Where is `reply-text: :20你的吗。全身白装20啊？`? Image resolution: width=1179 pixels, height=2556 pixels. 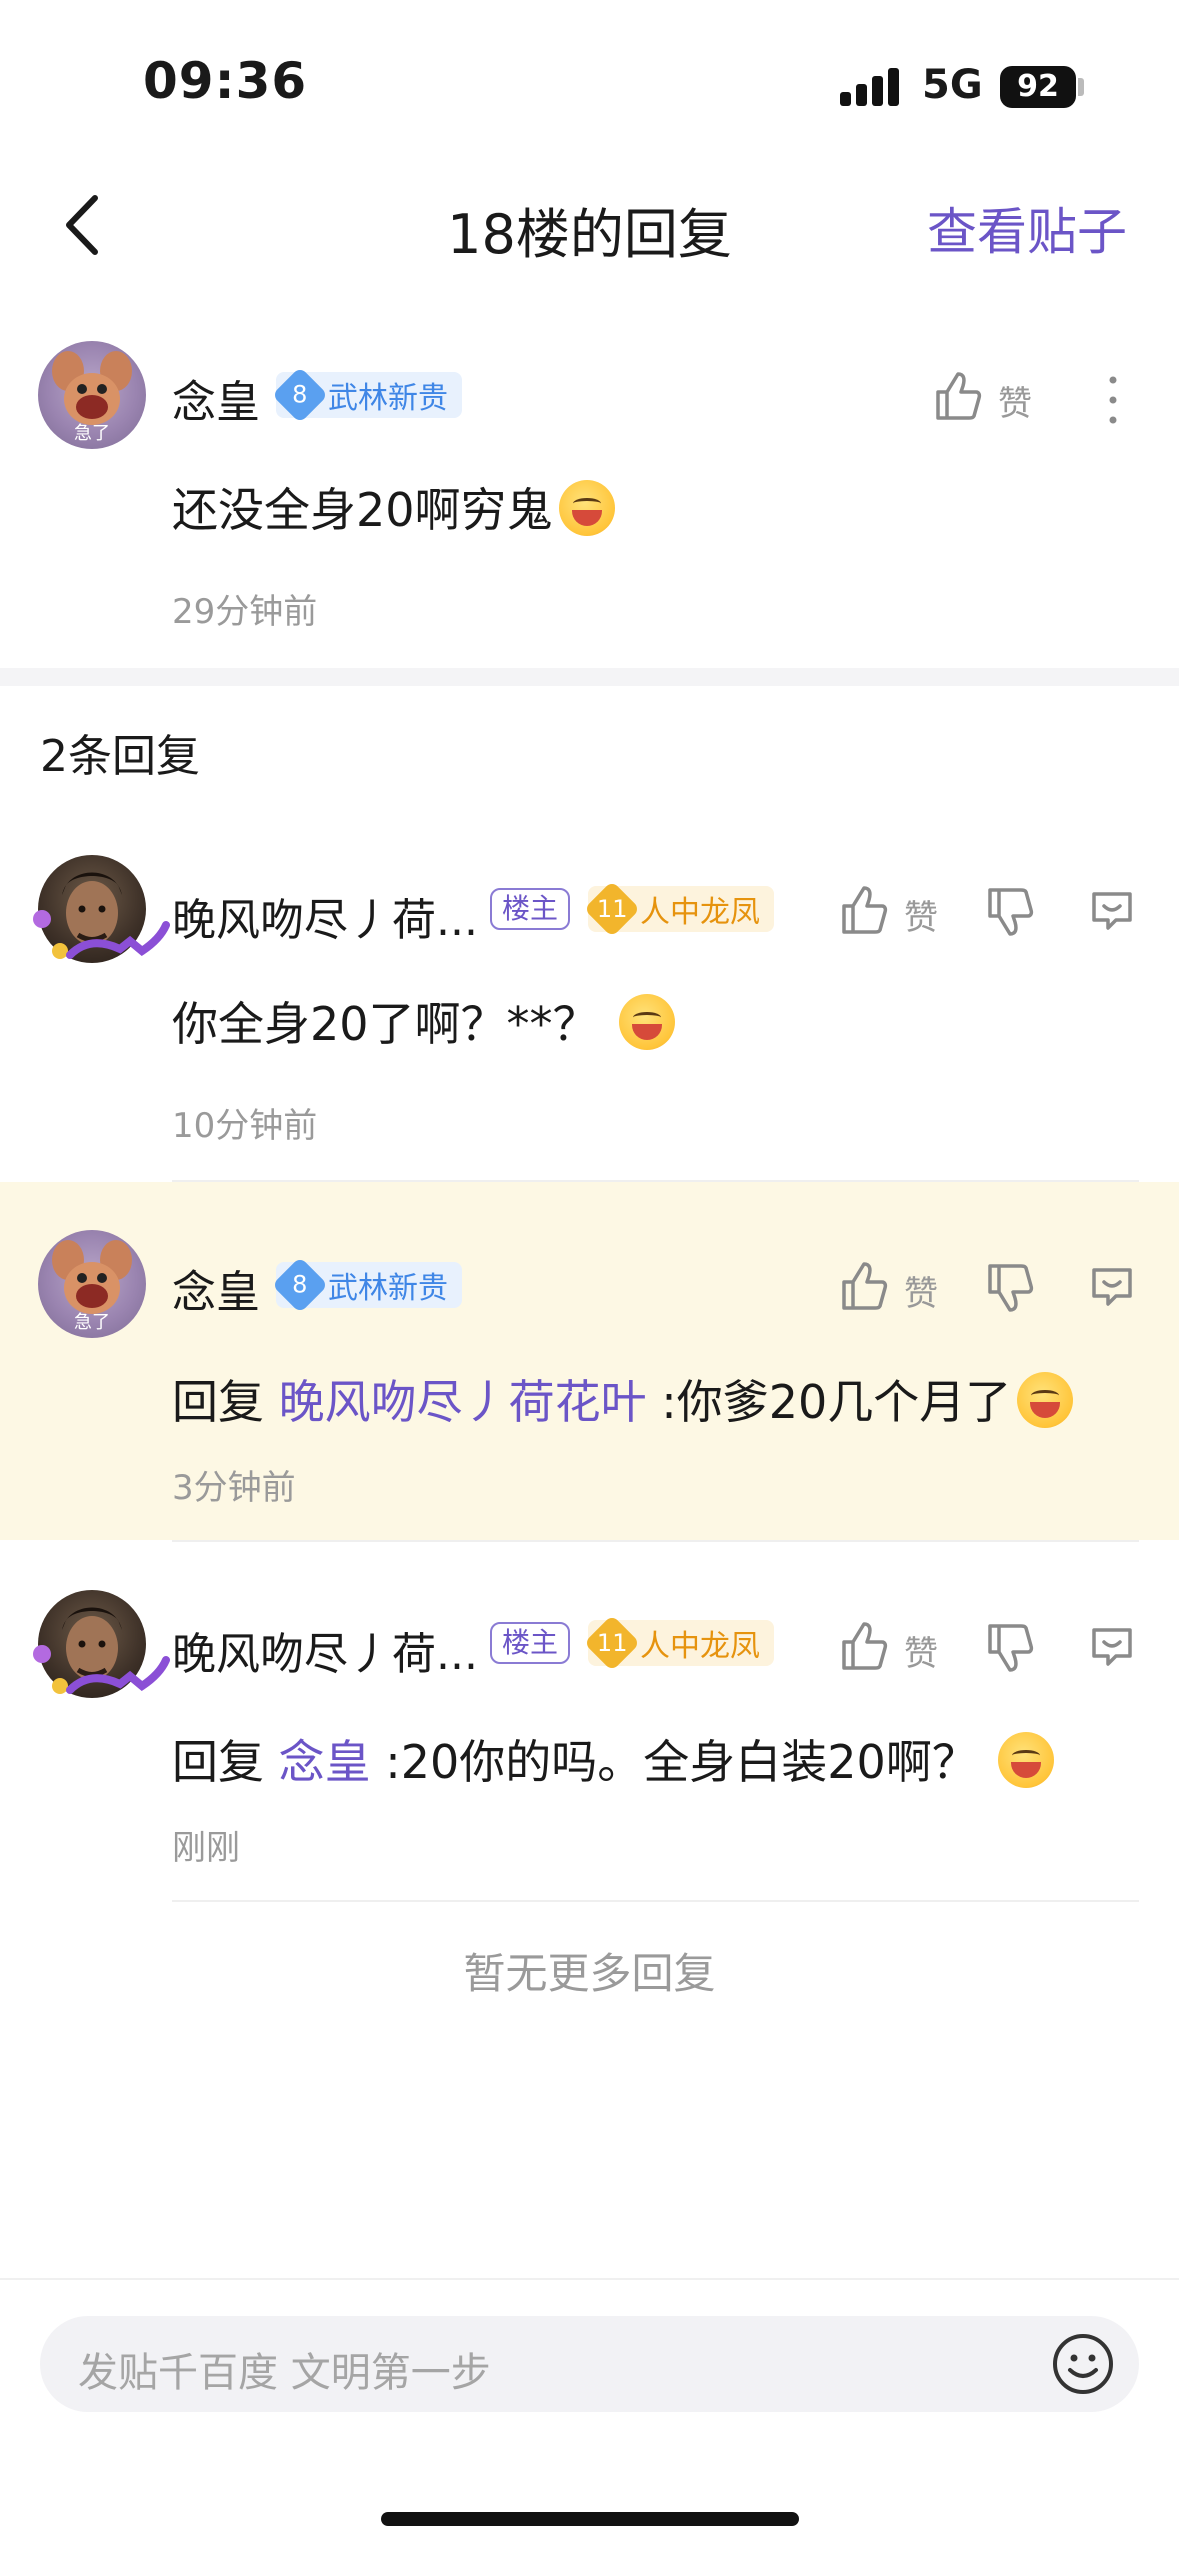
reply-text: :20你的吗。全身白装20啊？ is located at coordinates (681, 1762).